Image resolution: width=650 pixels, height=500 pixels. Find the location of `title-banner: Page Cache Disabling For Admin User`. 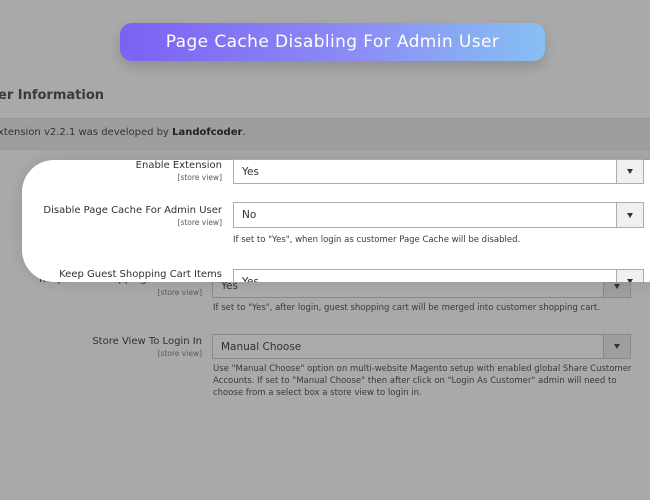

title-banner: Page Cache Disabling For Admin User is located at coordinates (332, 42).